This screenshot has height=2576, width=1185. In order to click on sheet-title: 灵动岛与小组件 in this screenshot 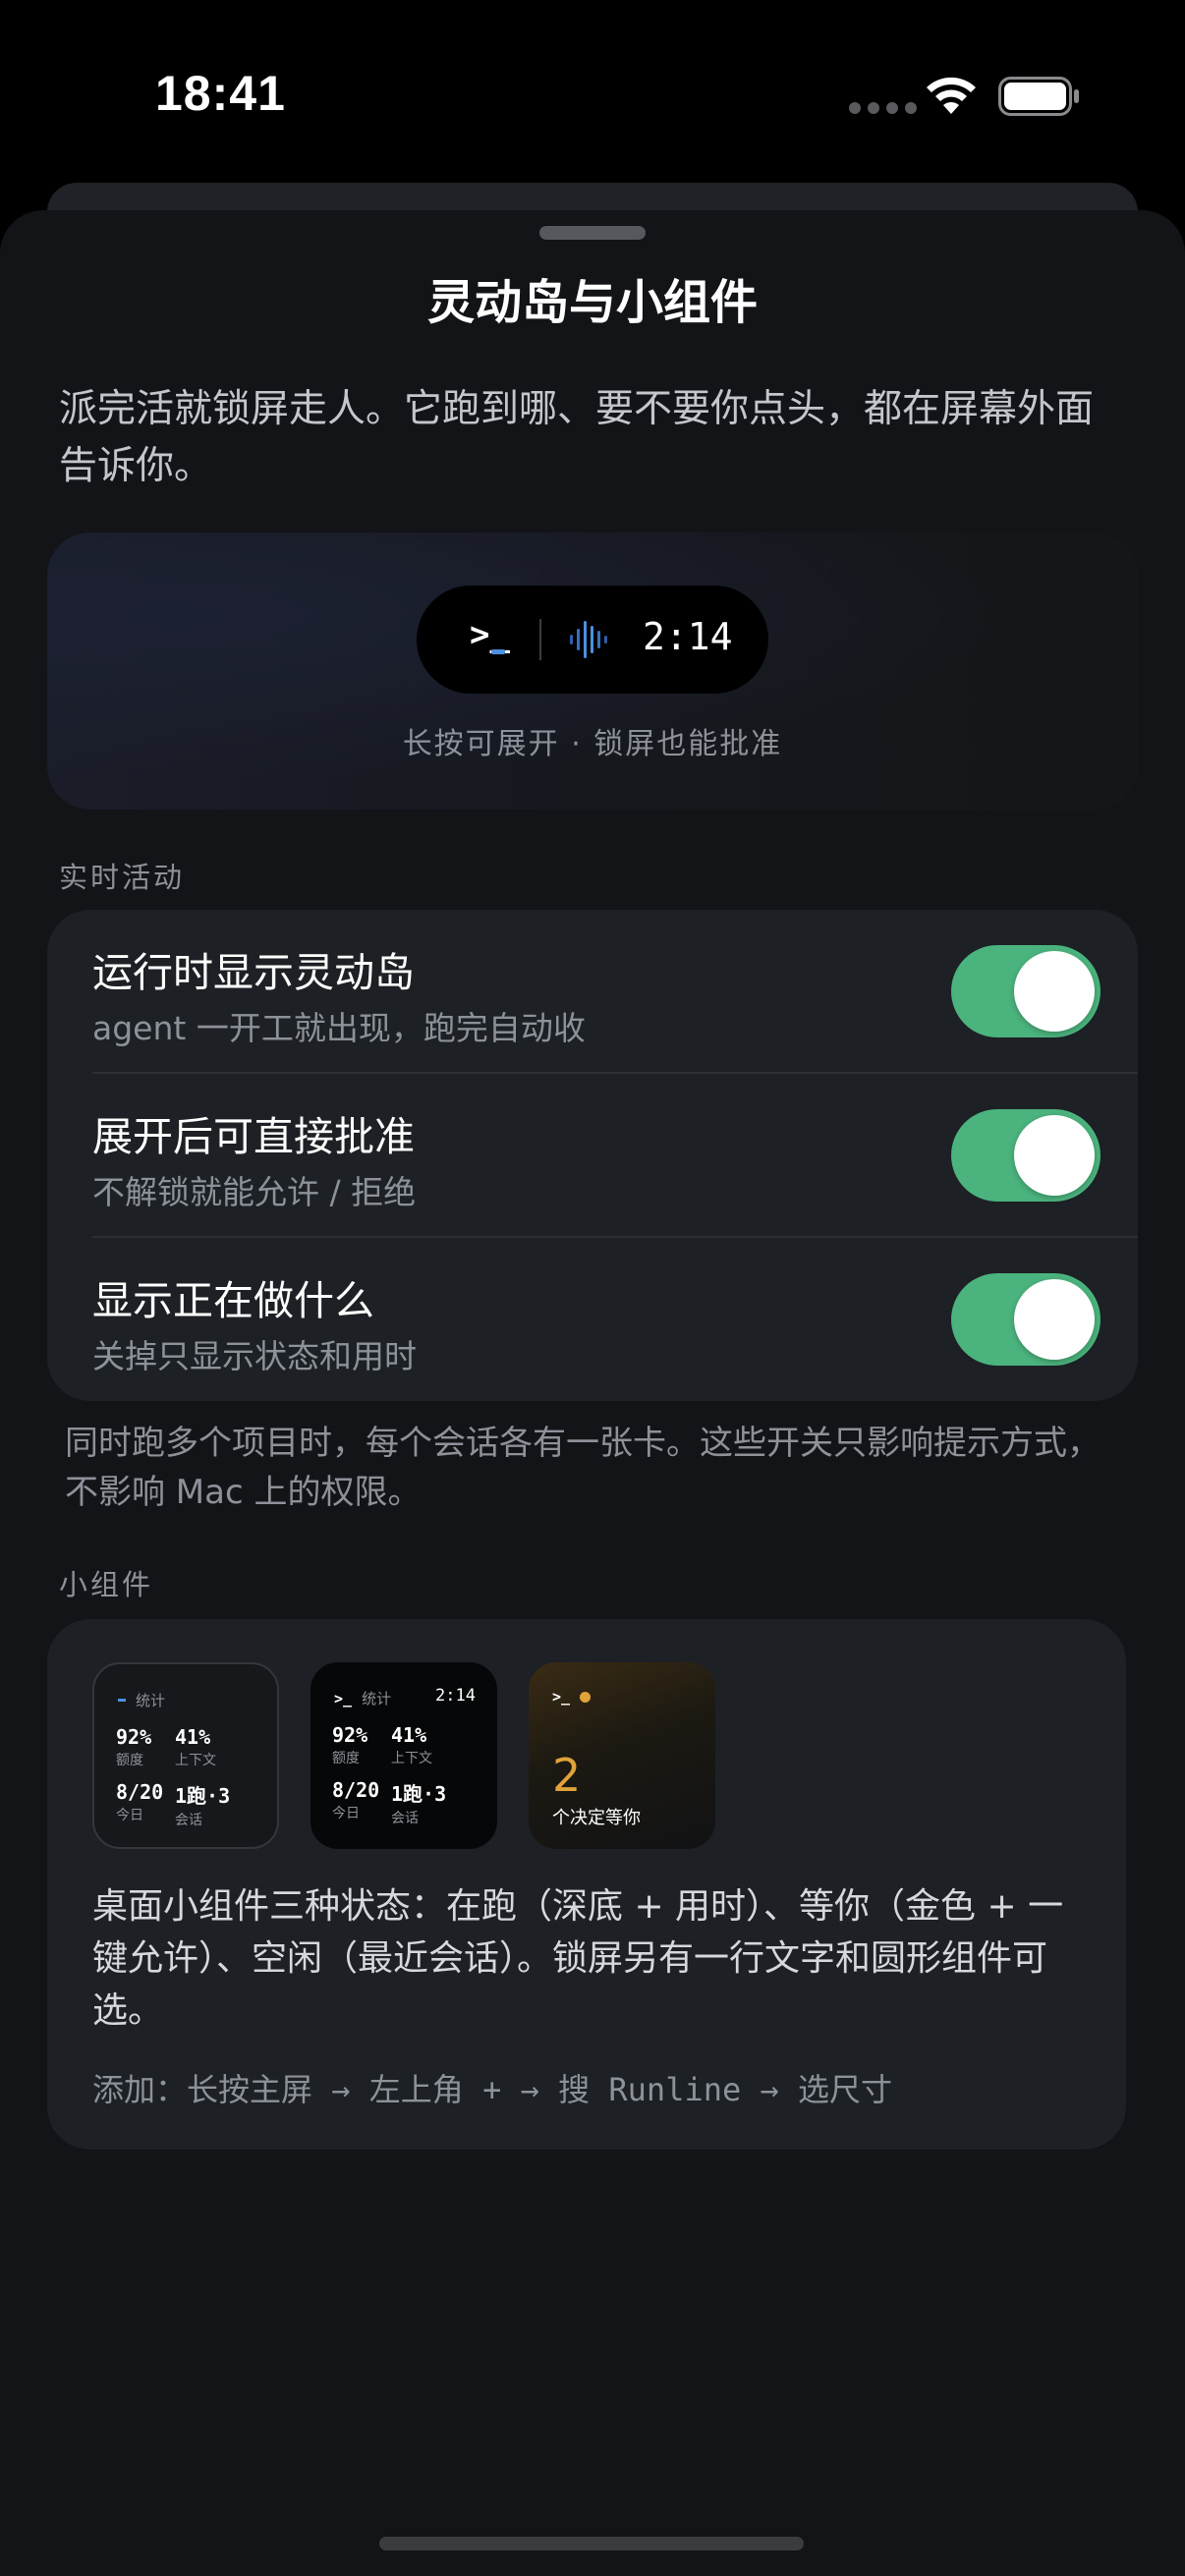, I will do `click(592, 302)`.